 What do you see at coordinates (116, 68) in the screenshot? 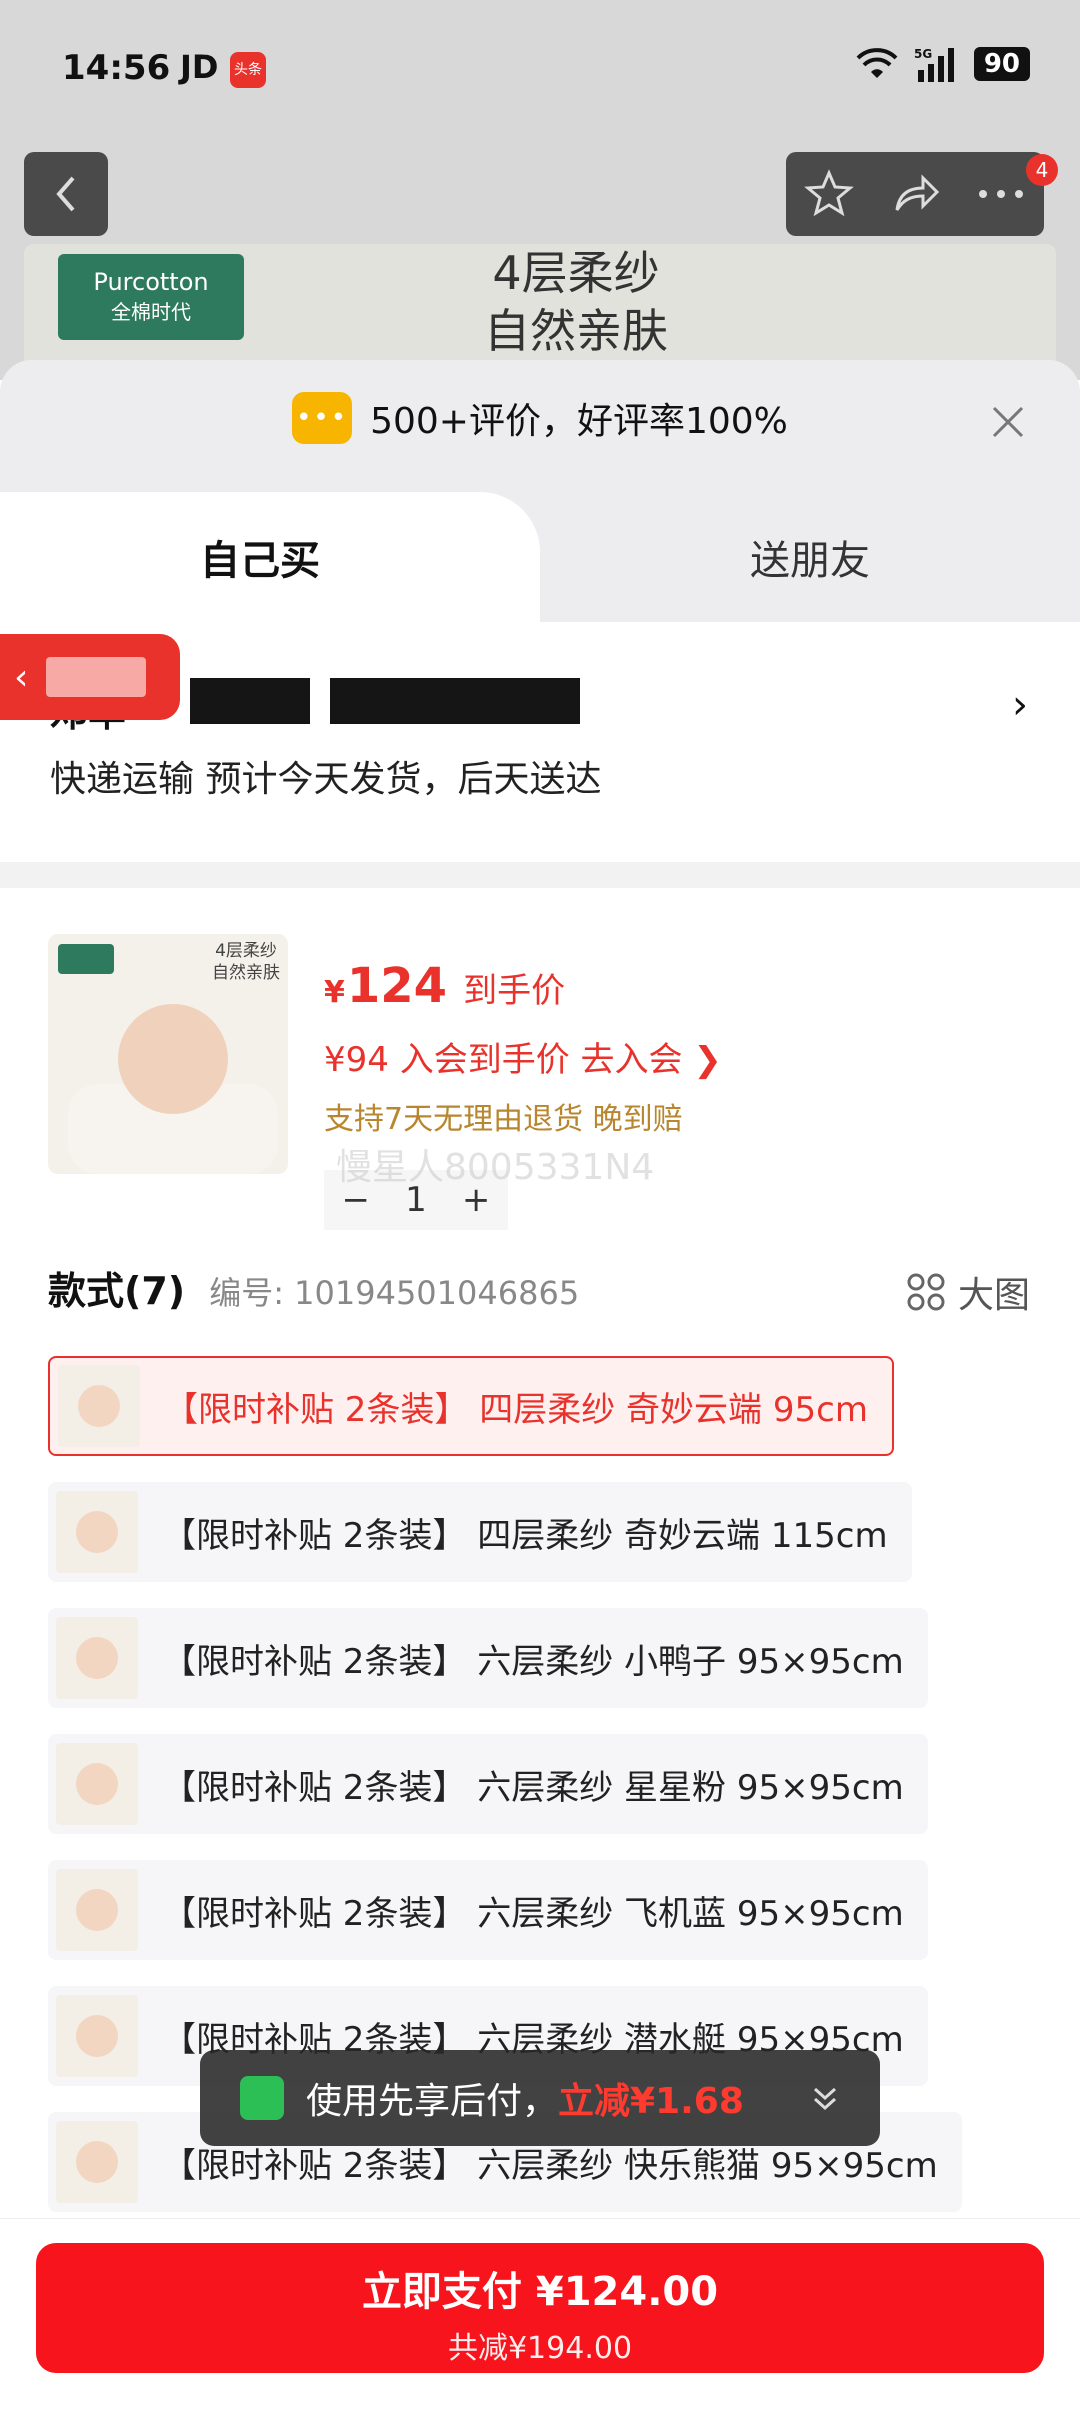
I see `status-time: 14:56` at bounding box center [116, 68].